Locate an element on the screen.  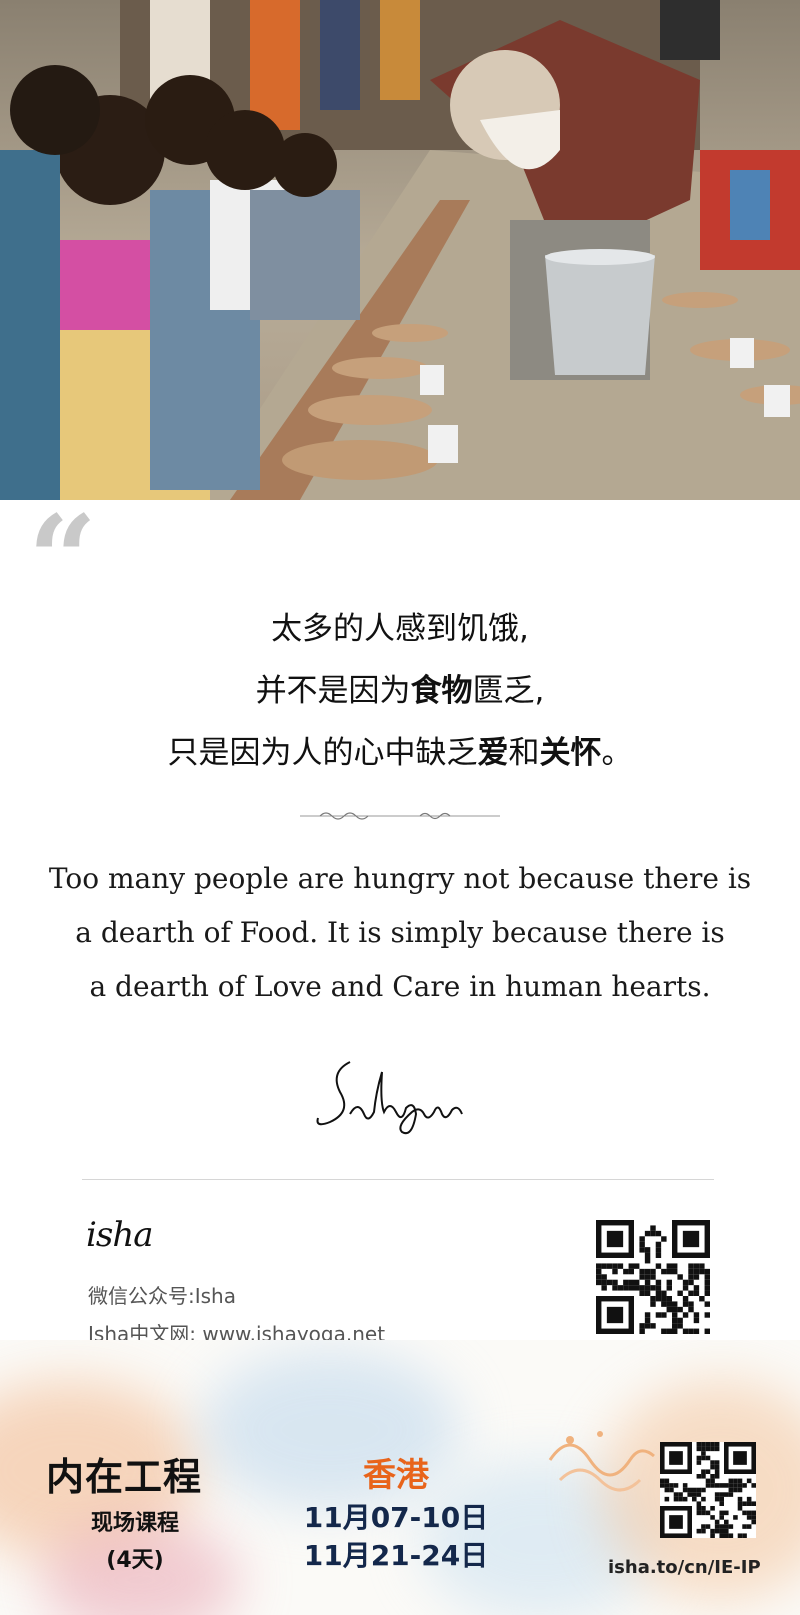
course-date-1: 11月07-10日 is located at coordinates (396, 1517).